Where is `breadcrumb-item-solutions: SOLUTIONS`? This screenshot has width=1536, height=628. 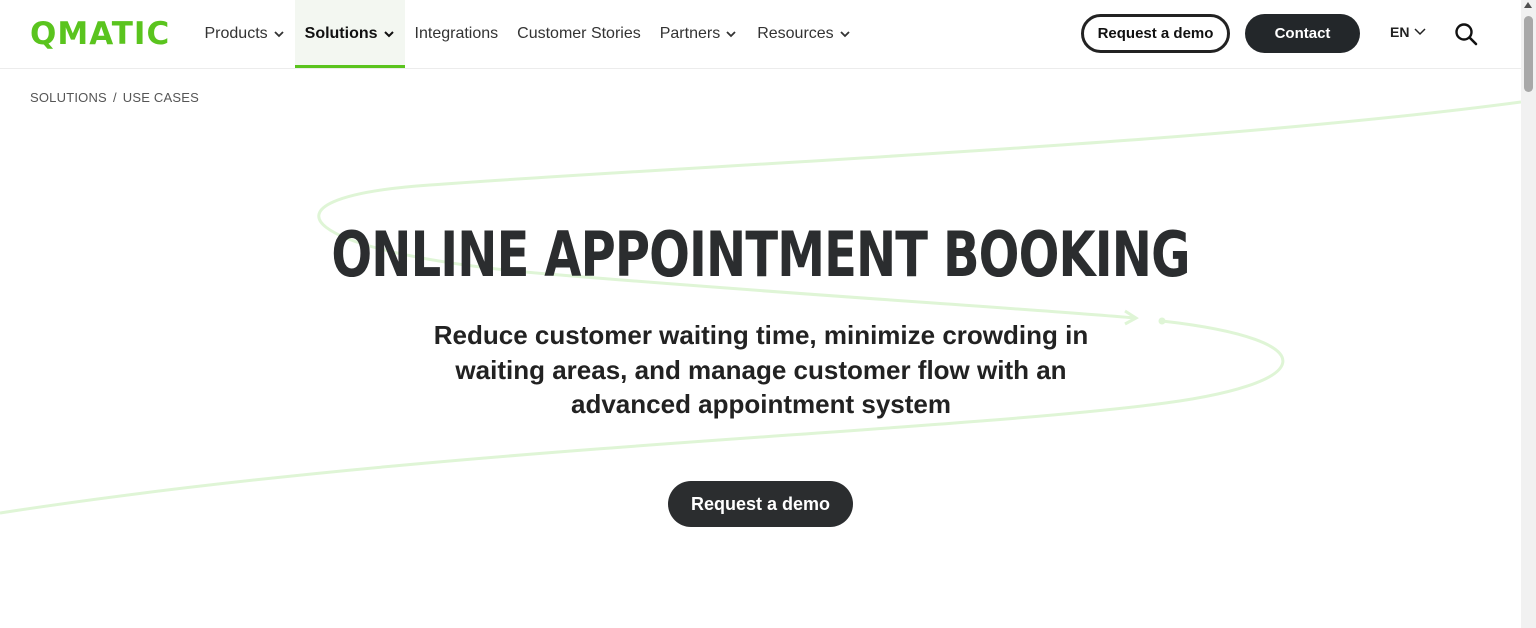 breadcrumb-item-solutions: SOLUTIONS is located at coordinates (68, 97).